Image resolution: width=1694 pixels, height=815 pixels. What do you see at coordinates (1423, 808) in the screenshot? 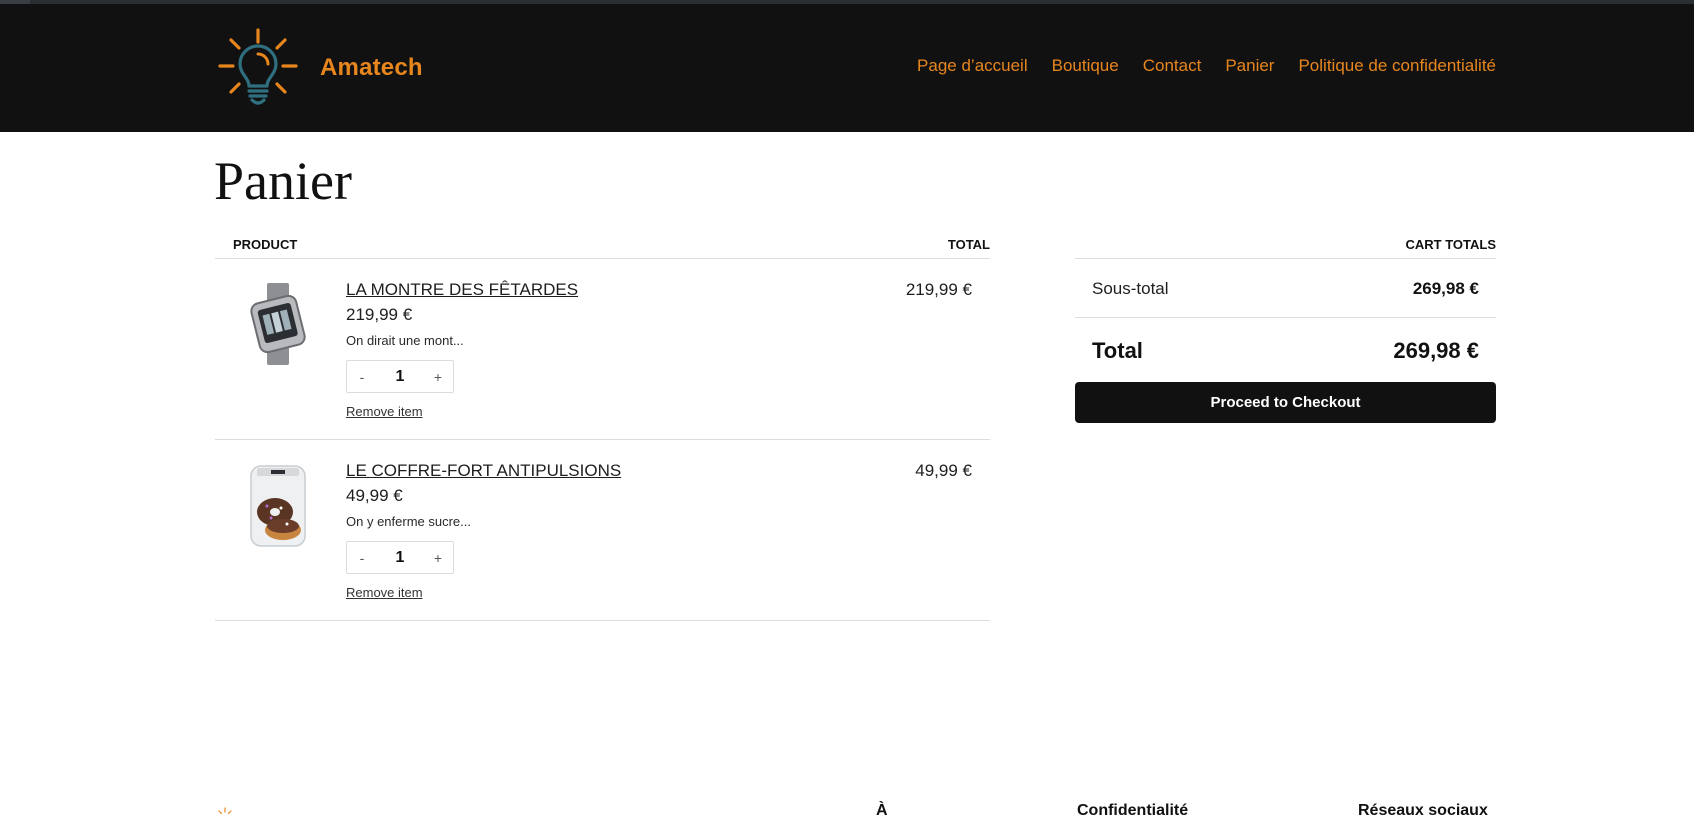
I see `footer-column-heading: Réseaux sociaux` at bounding box center [1423, 808].